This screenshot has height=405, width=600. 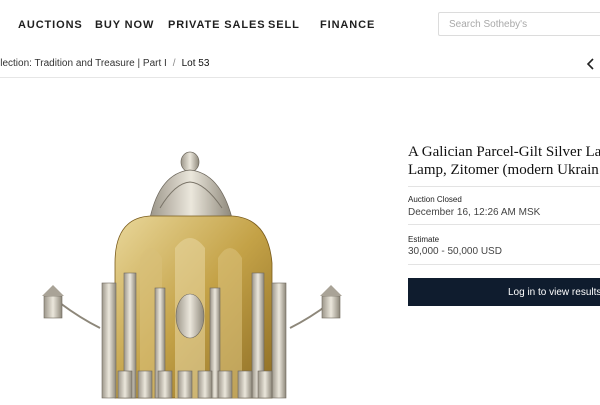 I want to click on login-to-view-results-button: Log in to view results, so click(x=504, y=292).